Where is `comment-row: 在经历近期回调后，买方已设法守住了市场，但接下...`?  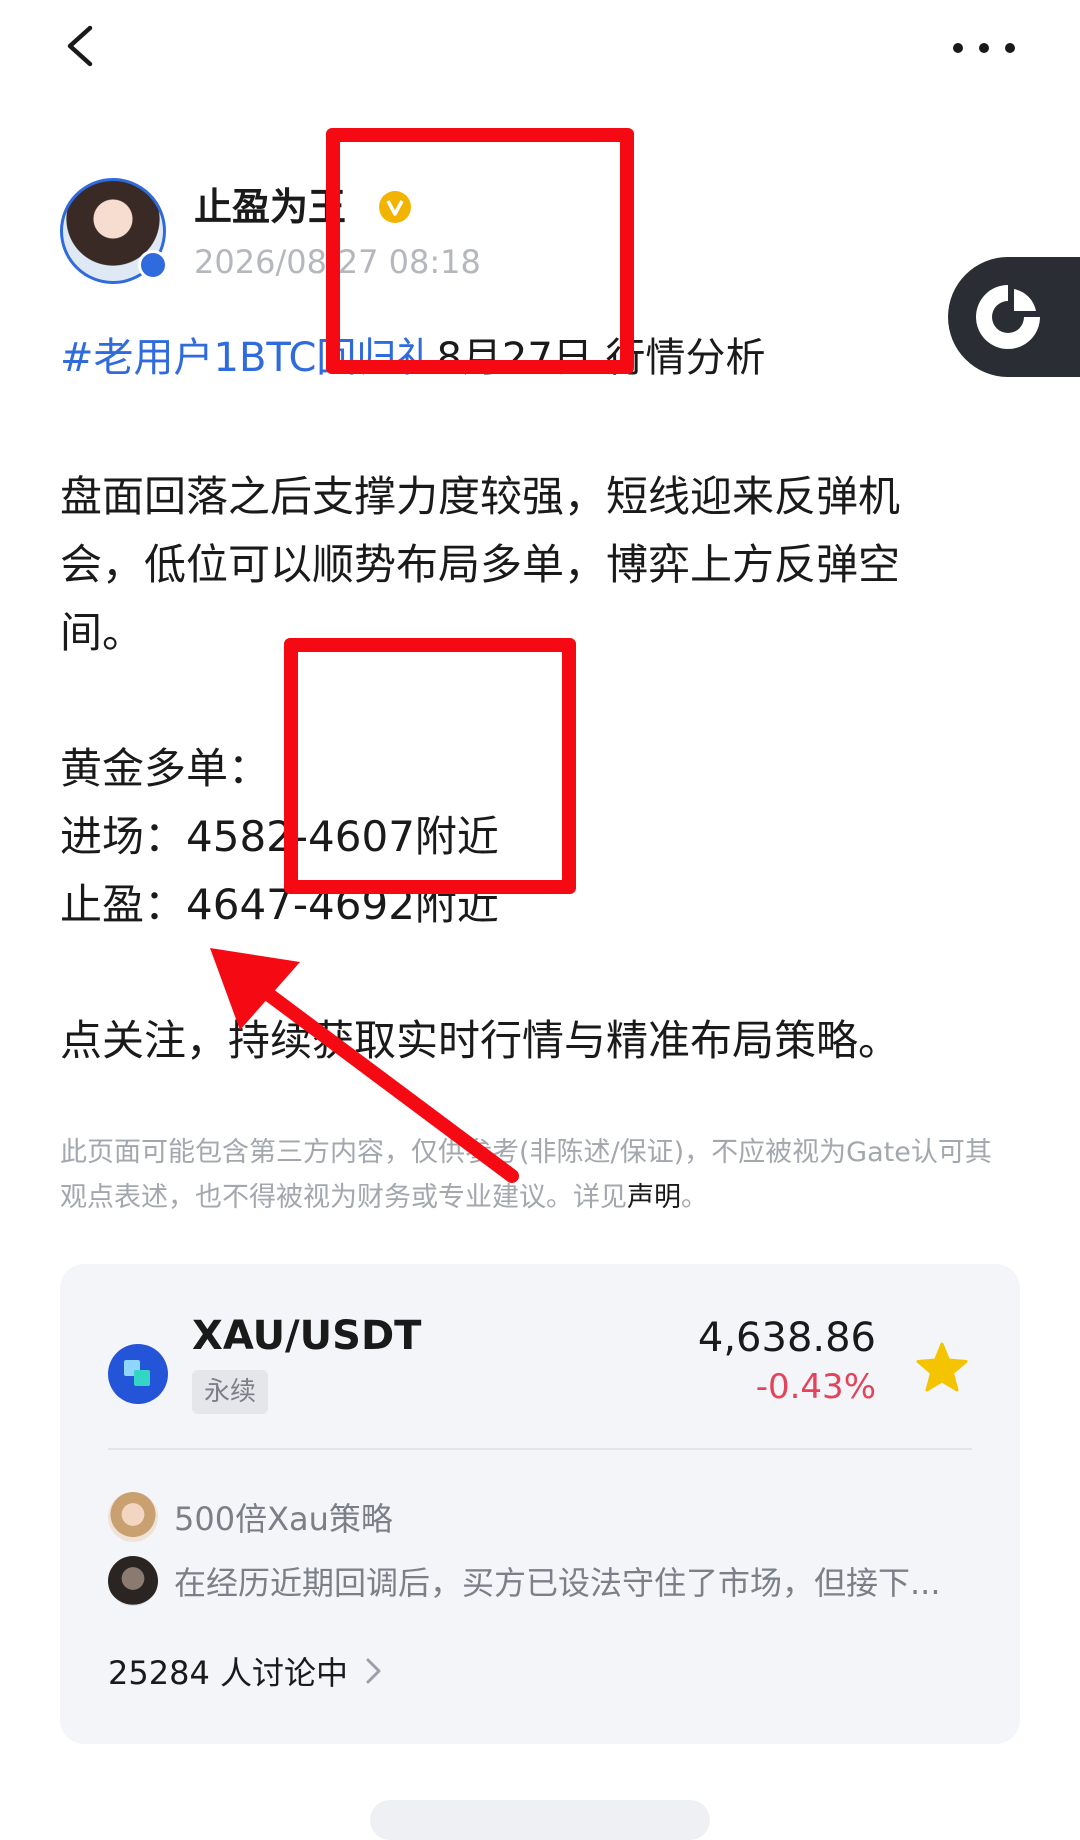 comment-row: 在经历近期回调后，买方已设法守住了市场，但接下... is located at coordinates (524, 1581).